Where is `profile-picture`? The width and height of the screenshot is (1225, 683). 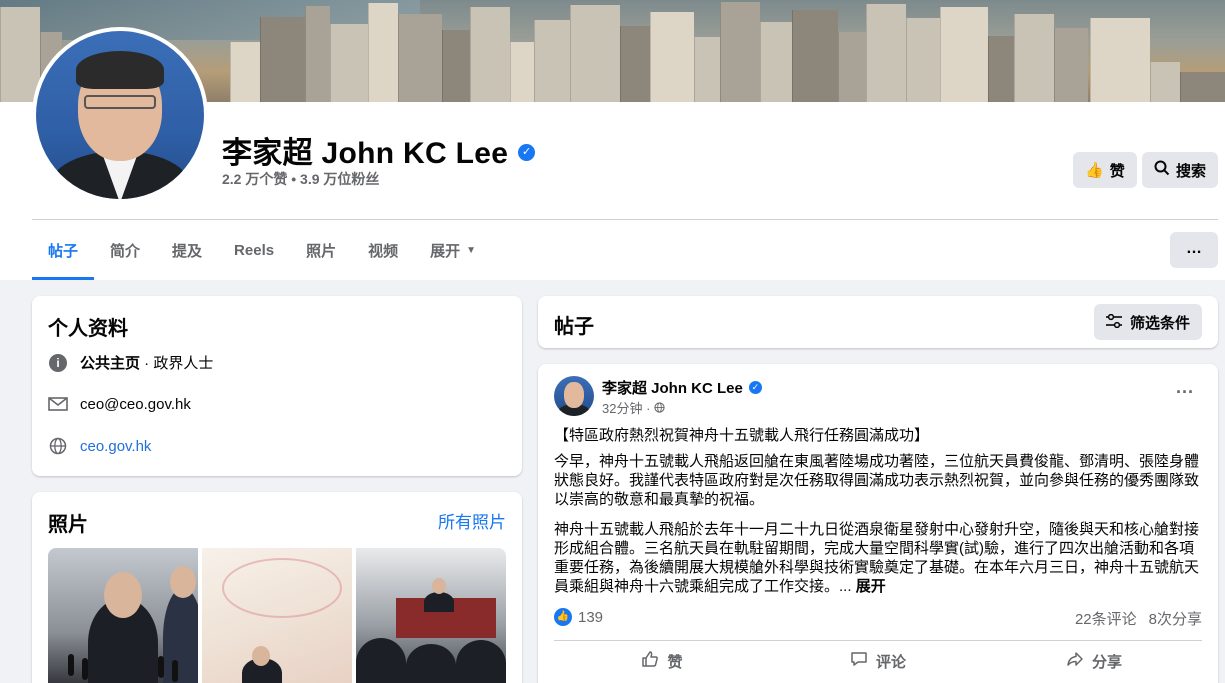
profile-picture is located at coordinates (120, 115).